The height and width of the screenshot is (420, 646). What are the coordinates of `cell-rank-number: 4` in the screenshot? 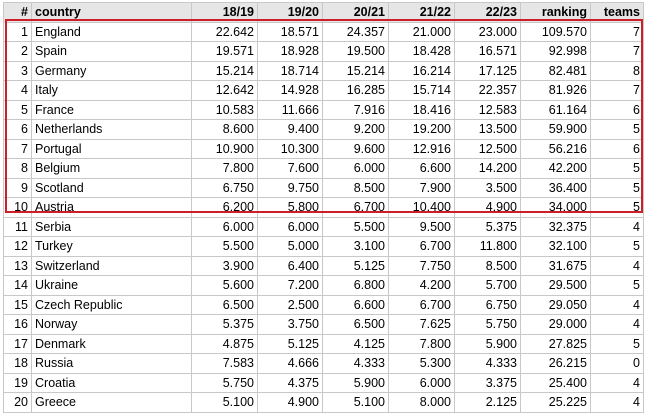 It's located at (17, 90).